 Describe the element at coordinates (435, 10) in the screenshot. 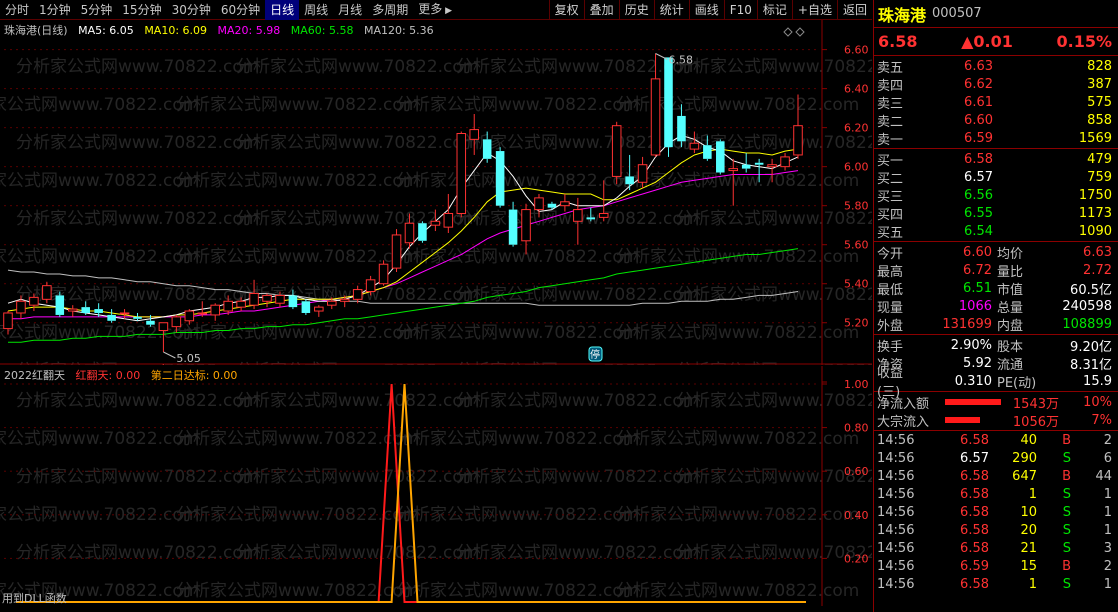

I see `period-tab-10: 更多 ▶` at that location.